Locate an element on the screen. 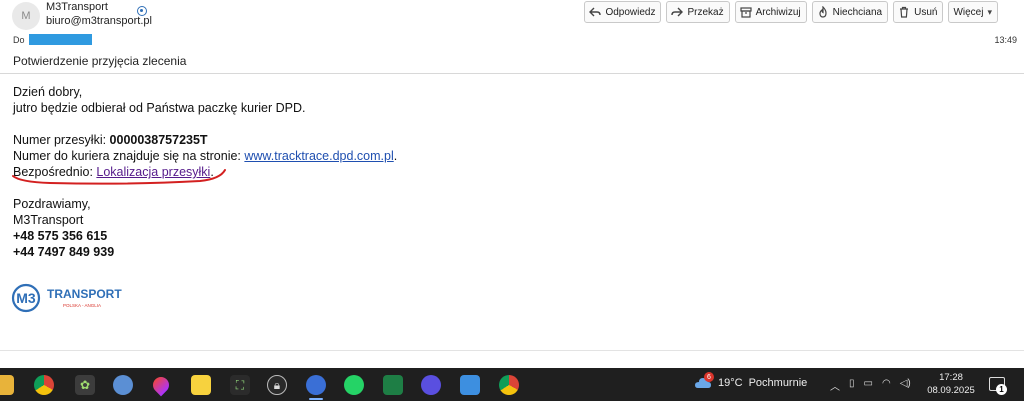  sender-email: biuro@m3transport.pl is located at coordinates (99, 21).